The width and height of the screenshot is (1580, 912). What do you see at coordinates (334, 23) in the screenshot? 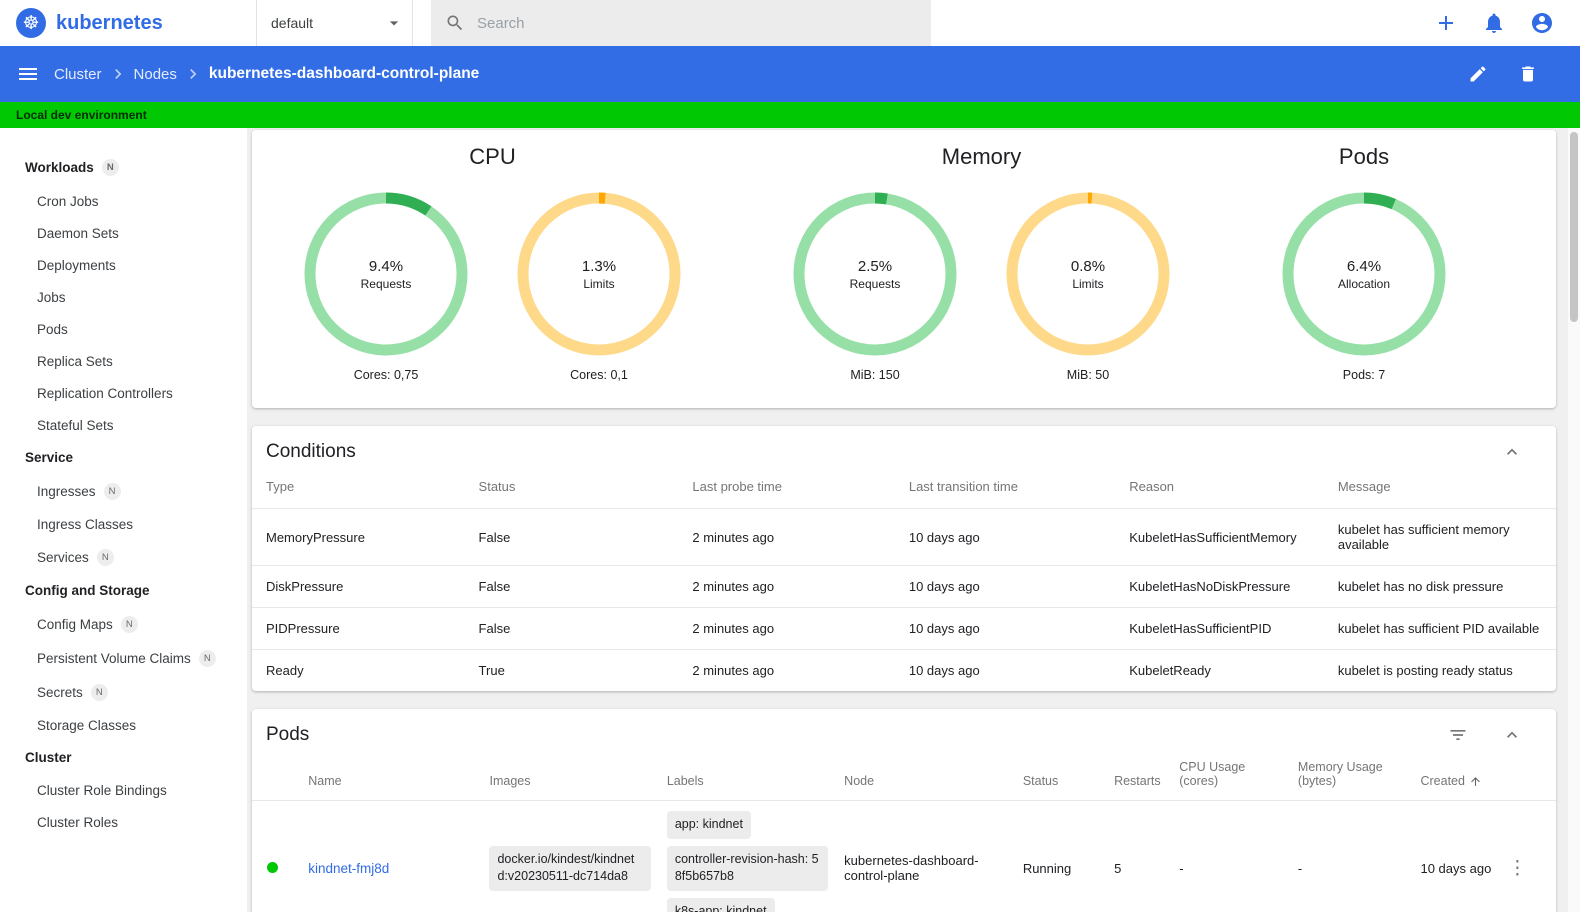
I see `namespace-selector: default` at bounding box center [334, 23].